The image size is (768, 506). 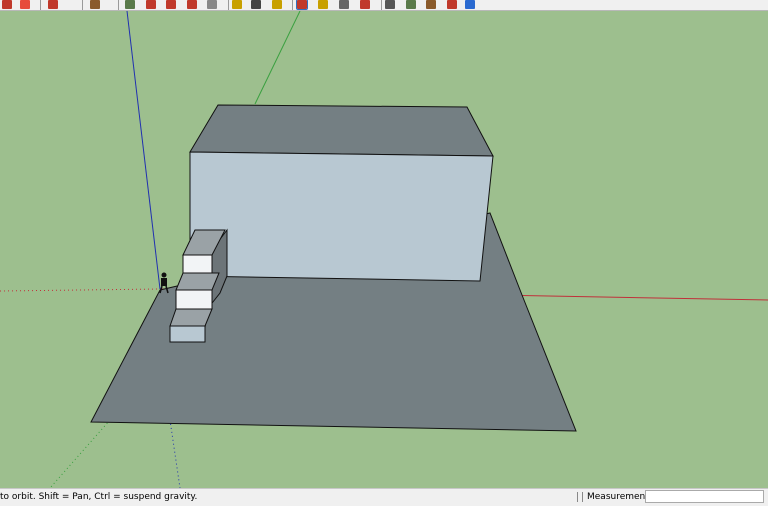 I want to click on measurements-label: Measurements, so click(x=620, y=497).